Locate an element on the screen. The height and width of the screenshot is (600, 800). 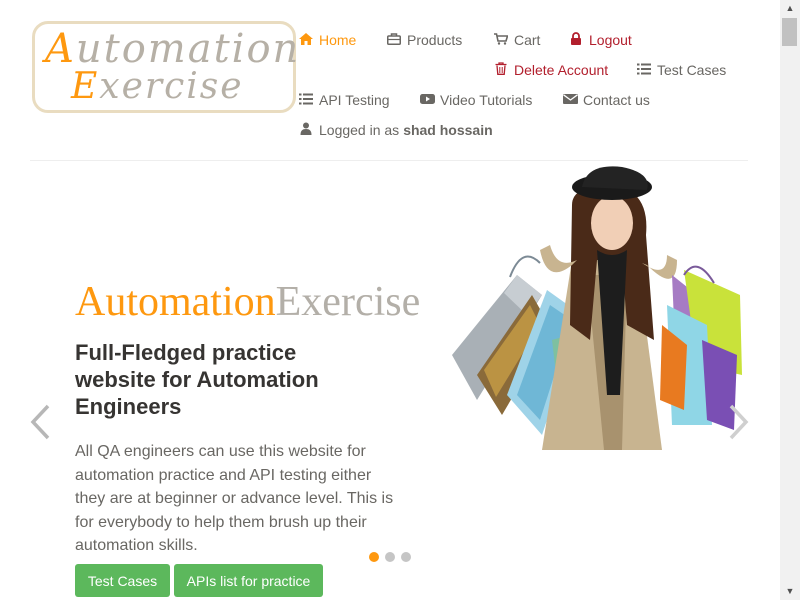
youtube-icon is located at coordinates (427, 100).